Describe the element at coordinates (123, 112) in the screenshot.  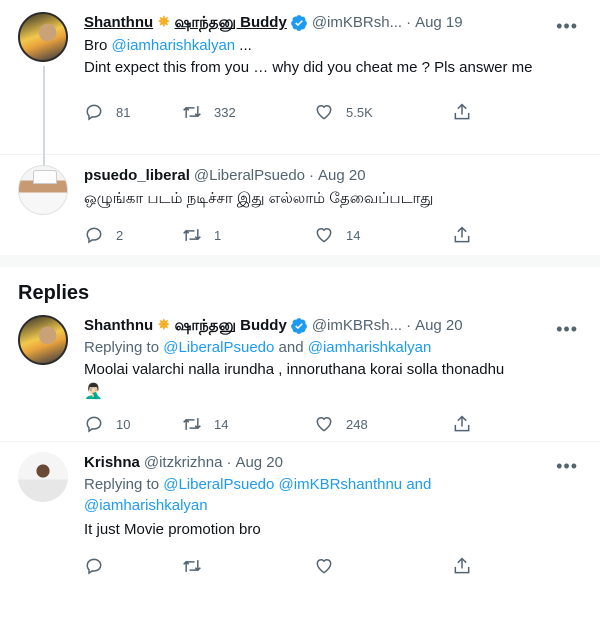
I see `reply-count: 81` at that location.